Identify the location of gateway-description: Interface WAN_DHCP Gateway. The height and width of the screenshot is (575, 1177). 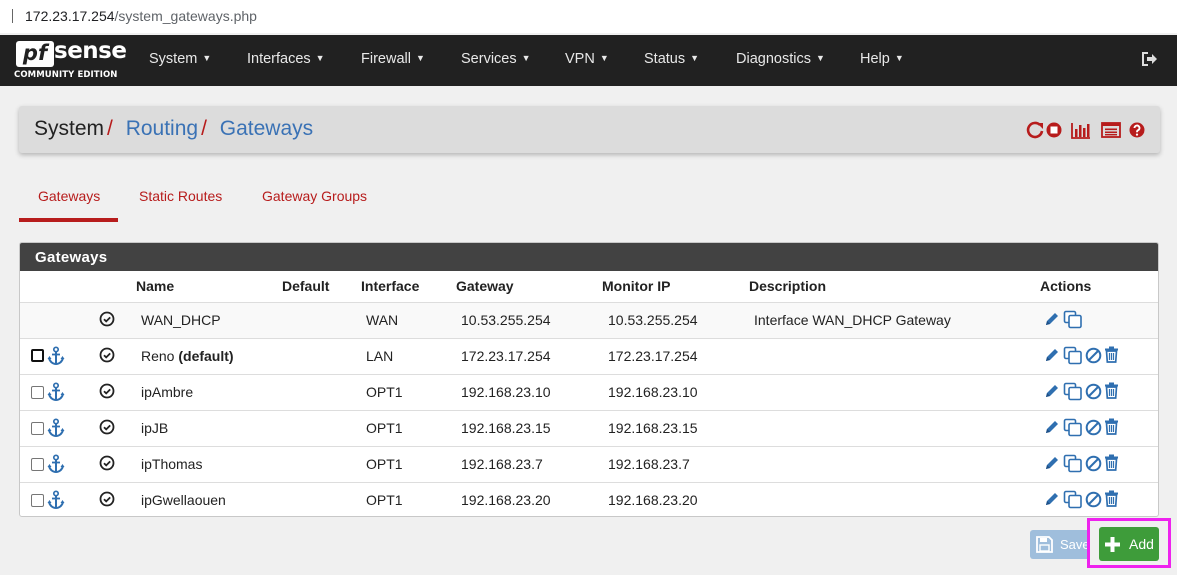
(852, 320).